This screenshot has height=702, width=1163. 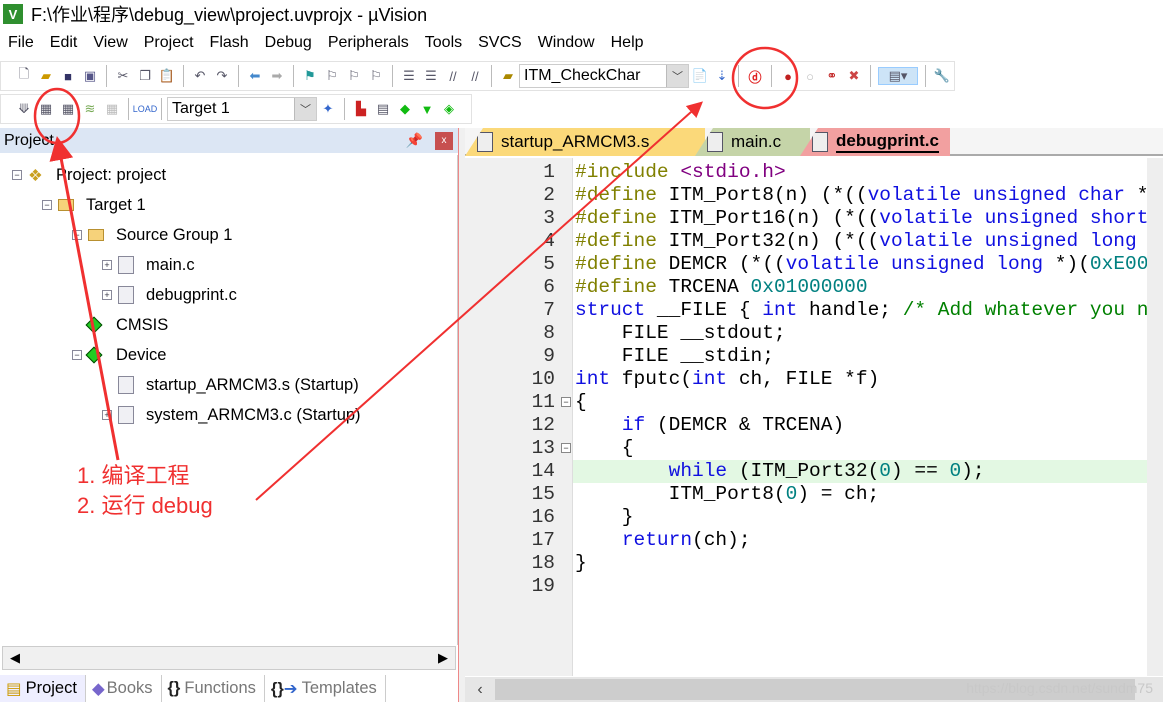 I want to click on translate-icon: ⟱, so click(x=24, y=109).